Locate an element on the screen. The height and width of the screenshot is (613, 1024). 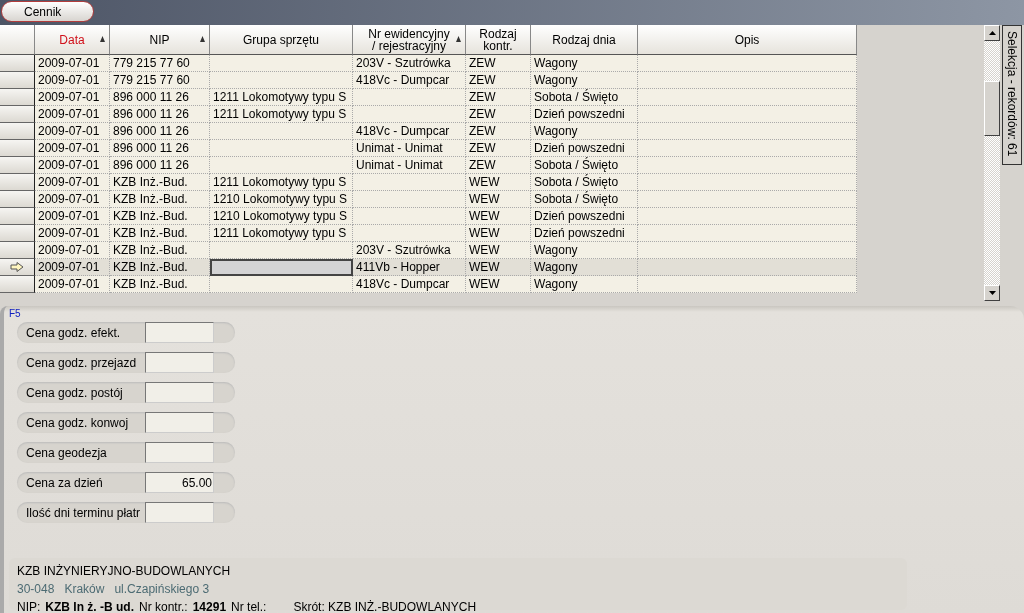
address-text: Kraków is located at coordinates (84, 589).